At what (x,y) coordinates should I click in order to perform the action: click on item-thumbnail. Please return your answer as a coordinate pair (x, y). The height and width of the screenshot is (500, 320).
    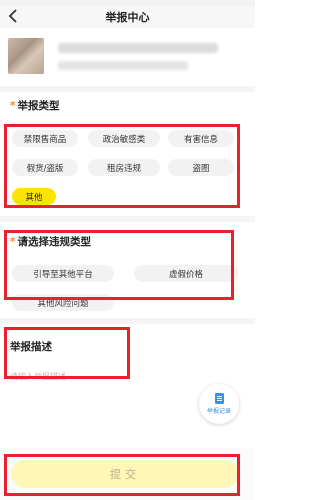
    Looking at the image, I should click on (26, 56).